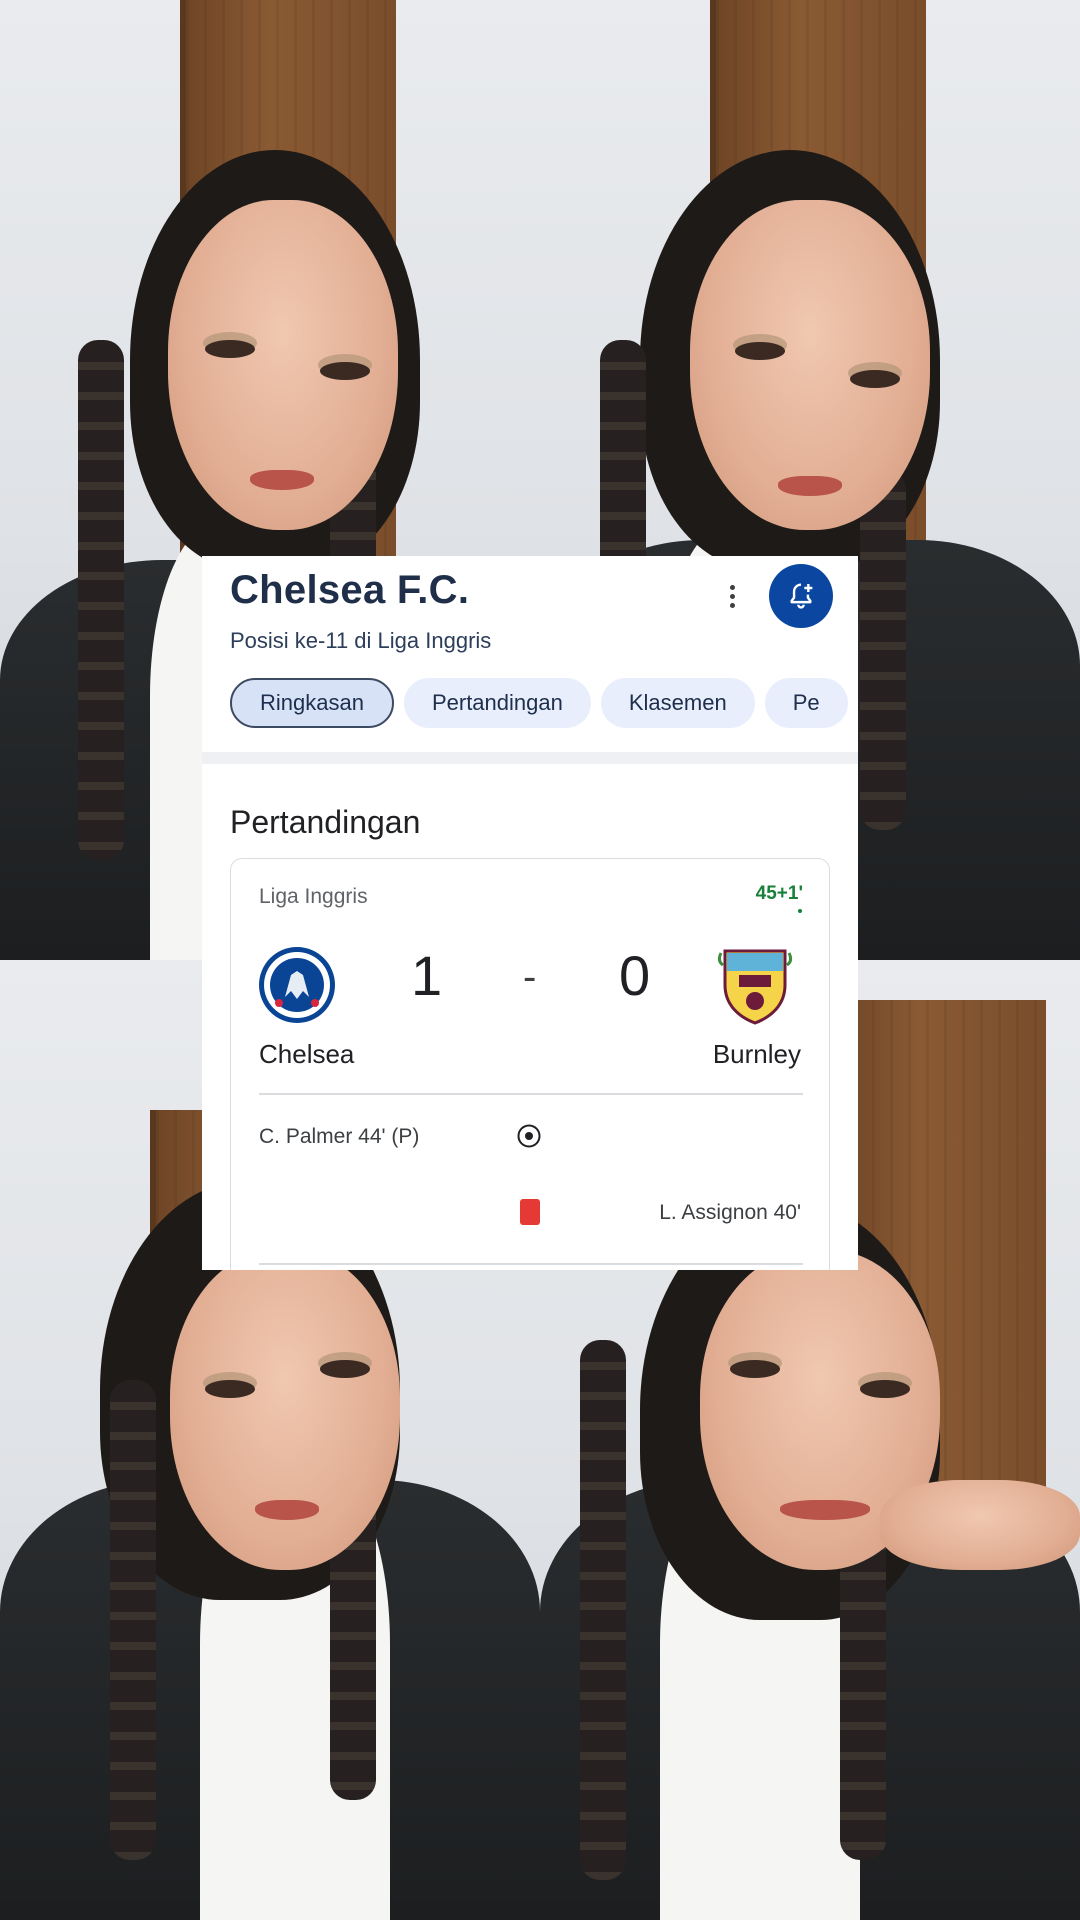 This screenshot has width=1080, height=1920. What do you see at coordinates (339, 1136) in the screenshot?
I see `home-goal-event: C. Palmer 44' (P)` at bounding box center [339, 1136].